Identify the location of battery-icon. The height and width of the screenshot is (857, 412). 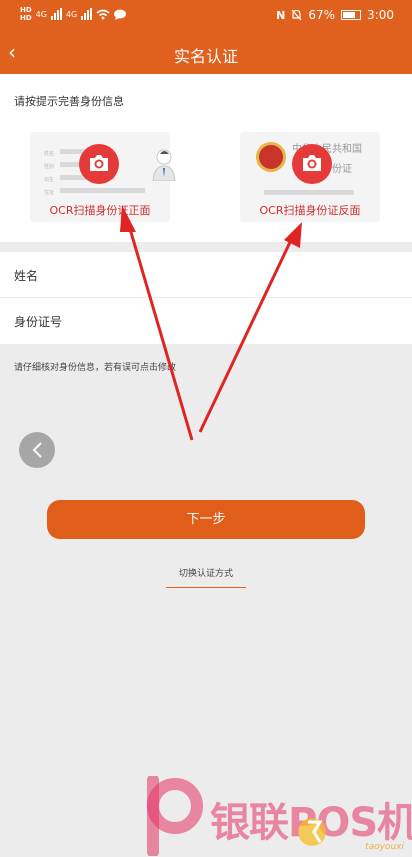
(351, 15).